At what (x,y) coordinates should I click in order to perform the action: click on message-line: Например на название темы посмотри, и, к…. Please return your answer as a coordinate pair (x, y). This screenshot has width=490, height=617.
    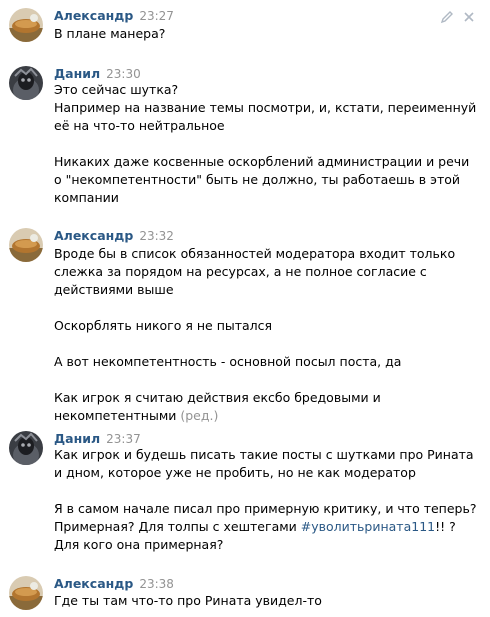
    Looking at the image, I should click on (265, 107).